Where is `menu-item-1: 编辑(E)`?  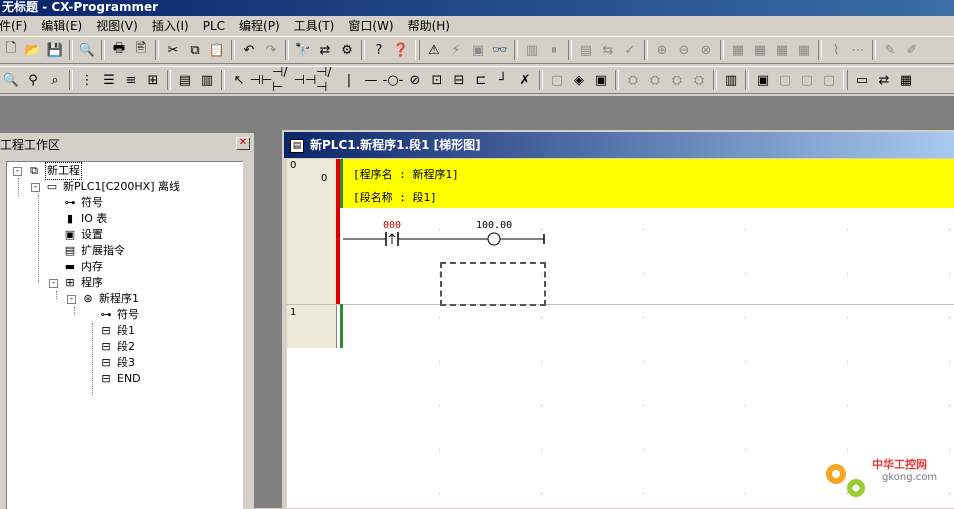
menu-item-1: 编辑(E) is located at coordinates (61, 26).